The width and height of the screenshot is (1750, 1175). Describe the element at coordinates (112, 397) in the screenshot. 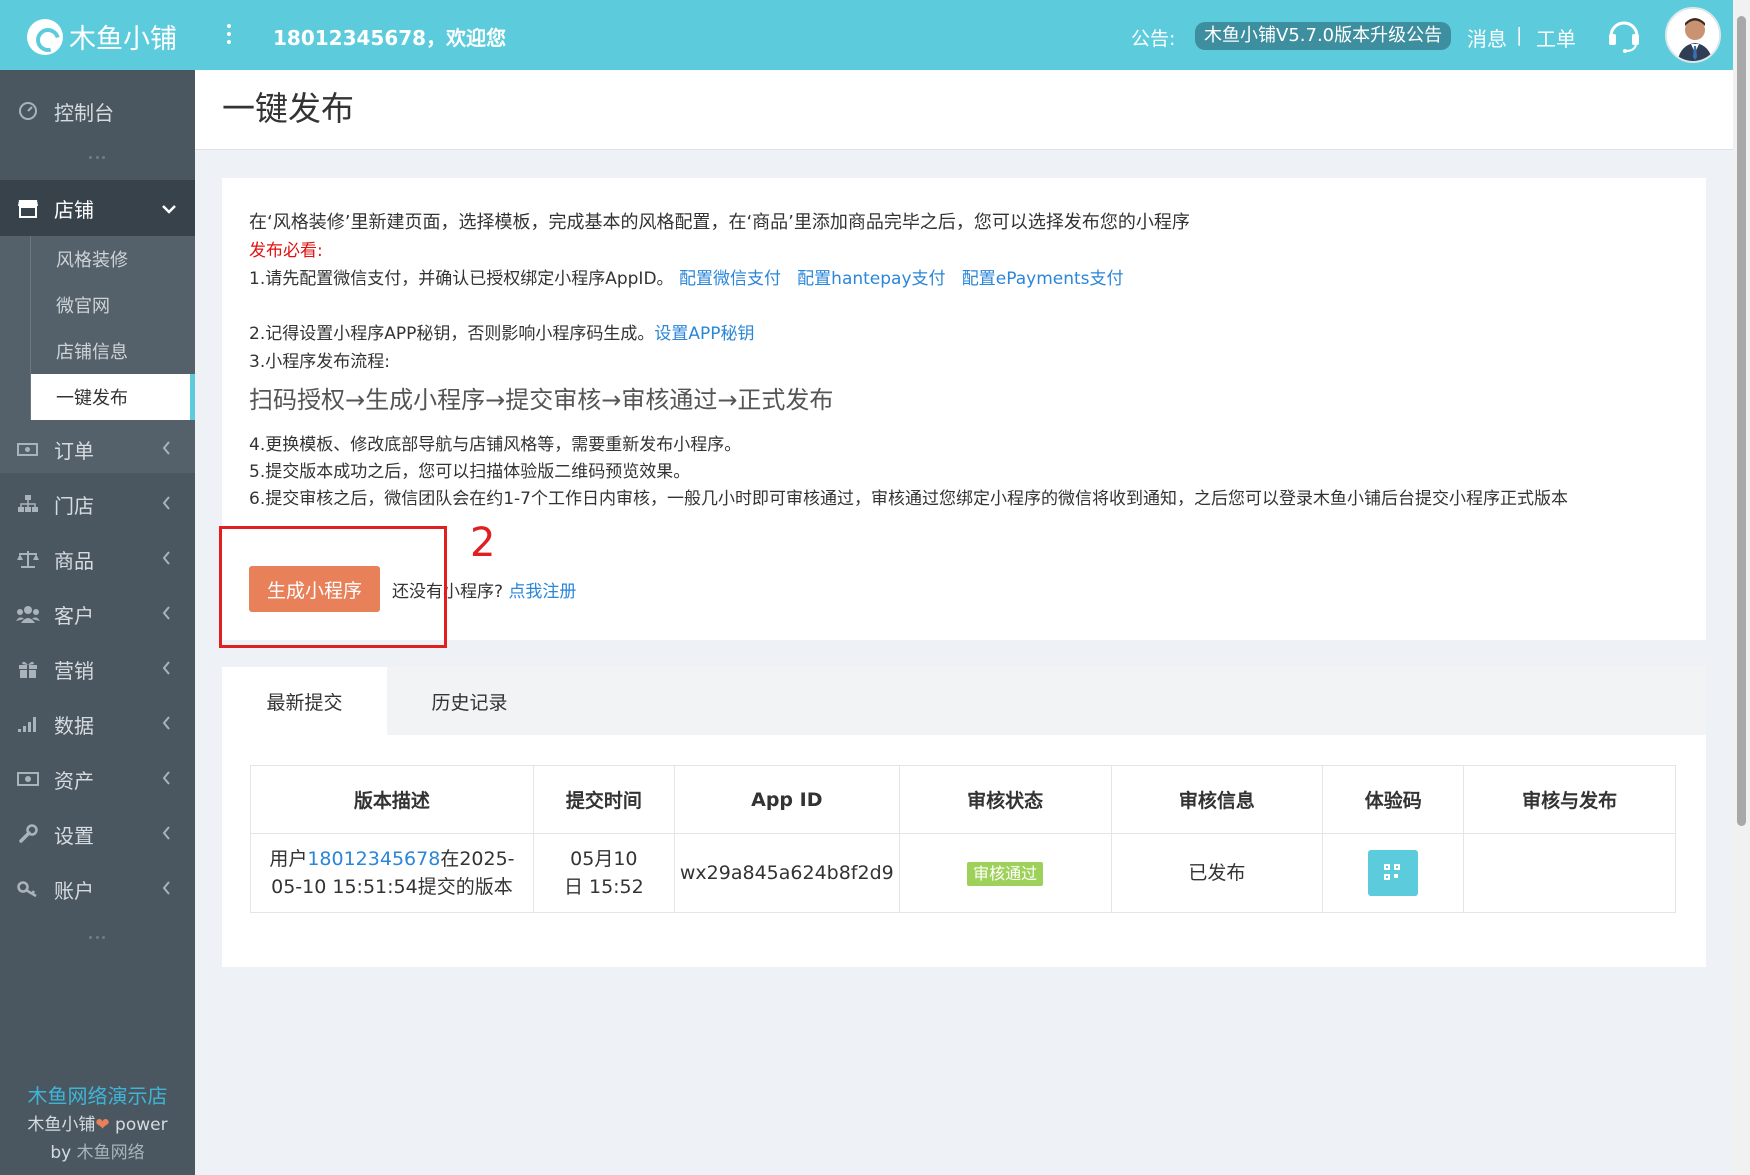

I see `sidebar-subitem-one-click-publish: 一键发布` at that location.